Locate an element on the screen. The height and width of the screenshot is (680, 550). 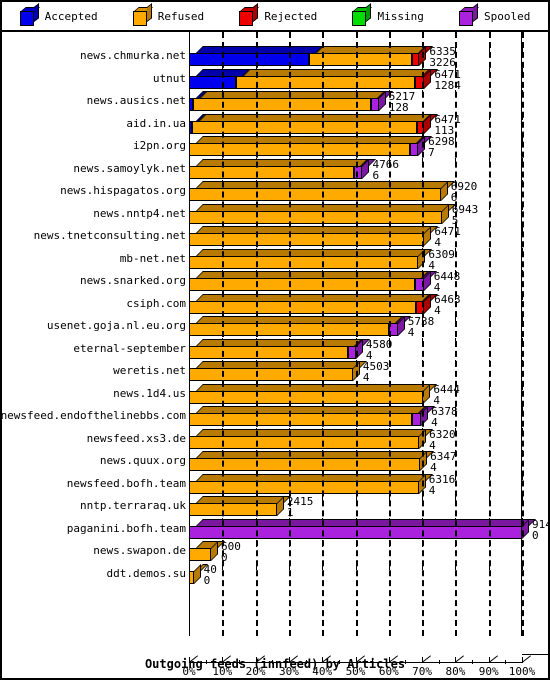
table-row: news.samoylyk.net 4766 6 is located at coordinates (275, 169).